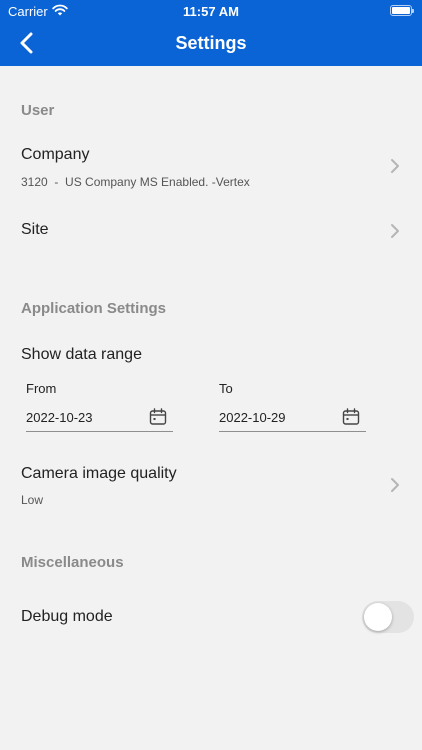 The image size is (422, 750). Describe the element at coordinates (81, 354) in the screenshot. I see `data-range-label: Show data range` at that location.